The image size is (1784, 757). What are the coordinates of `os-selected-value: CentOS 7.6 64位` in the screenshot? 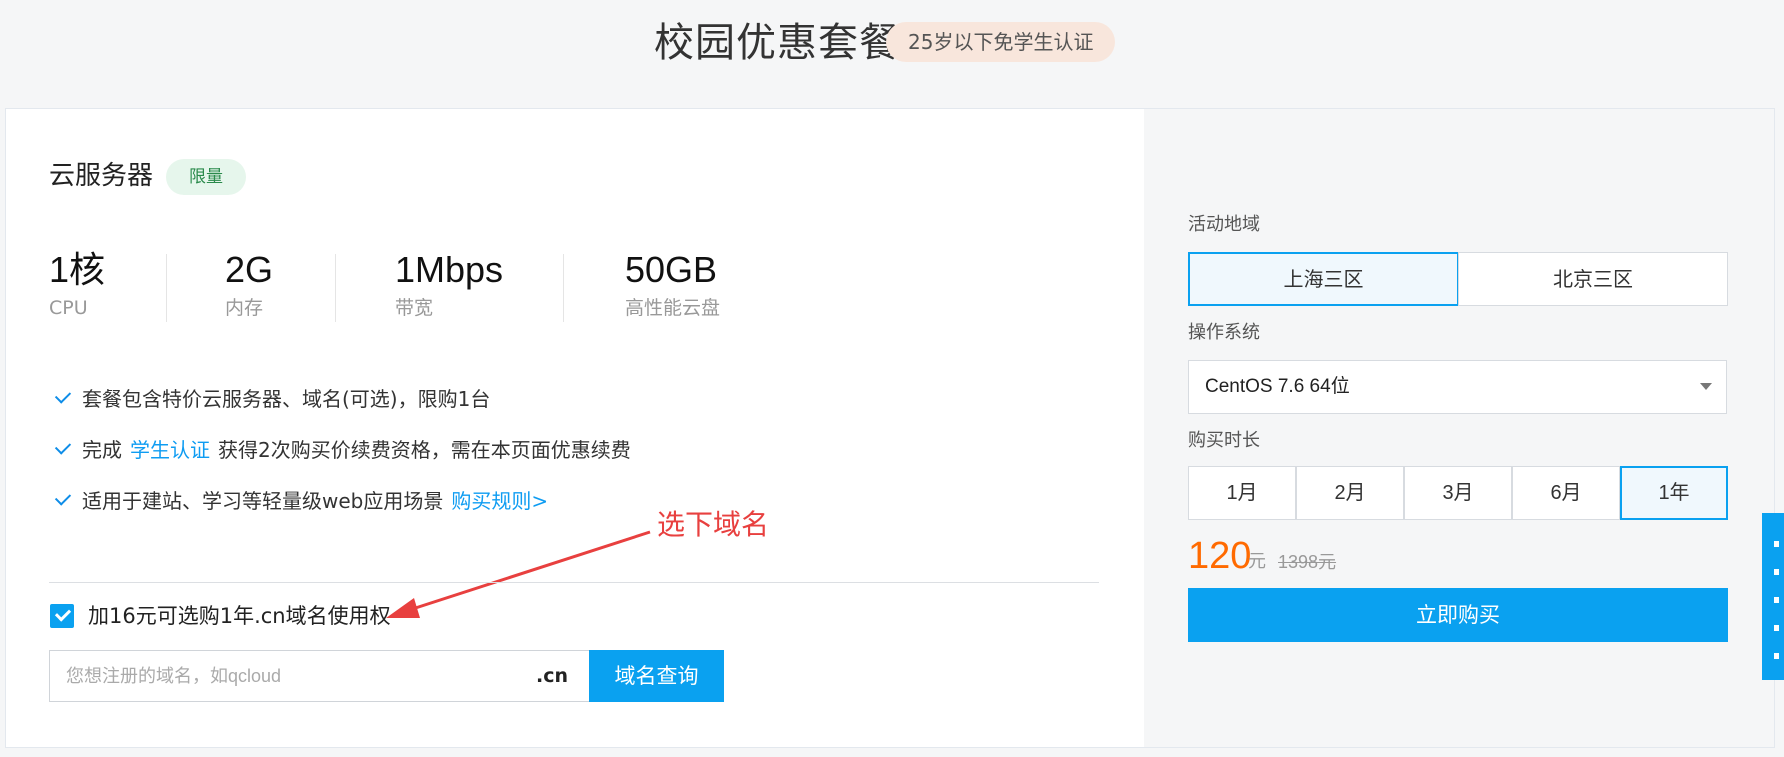 It's located at (1277, 386).